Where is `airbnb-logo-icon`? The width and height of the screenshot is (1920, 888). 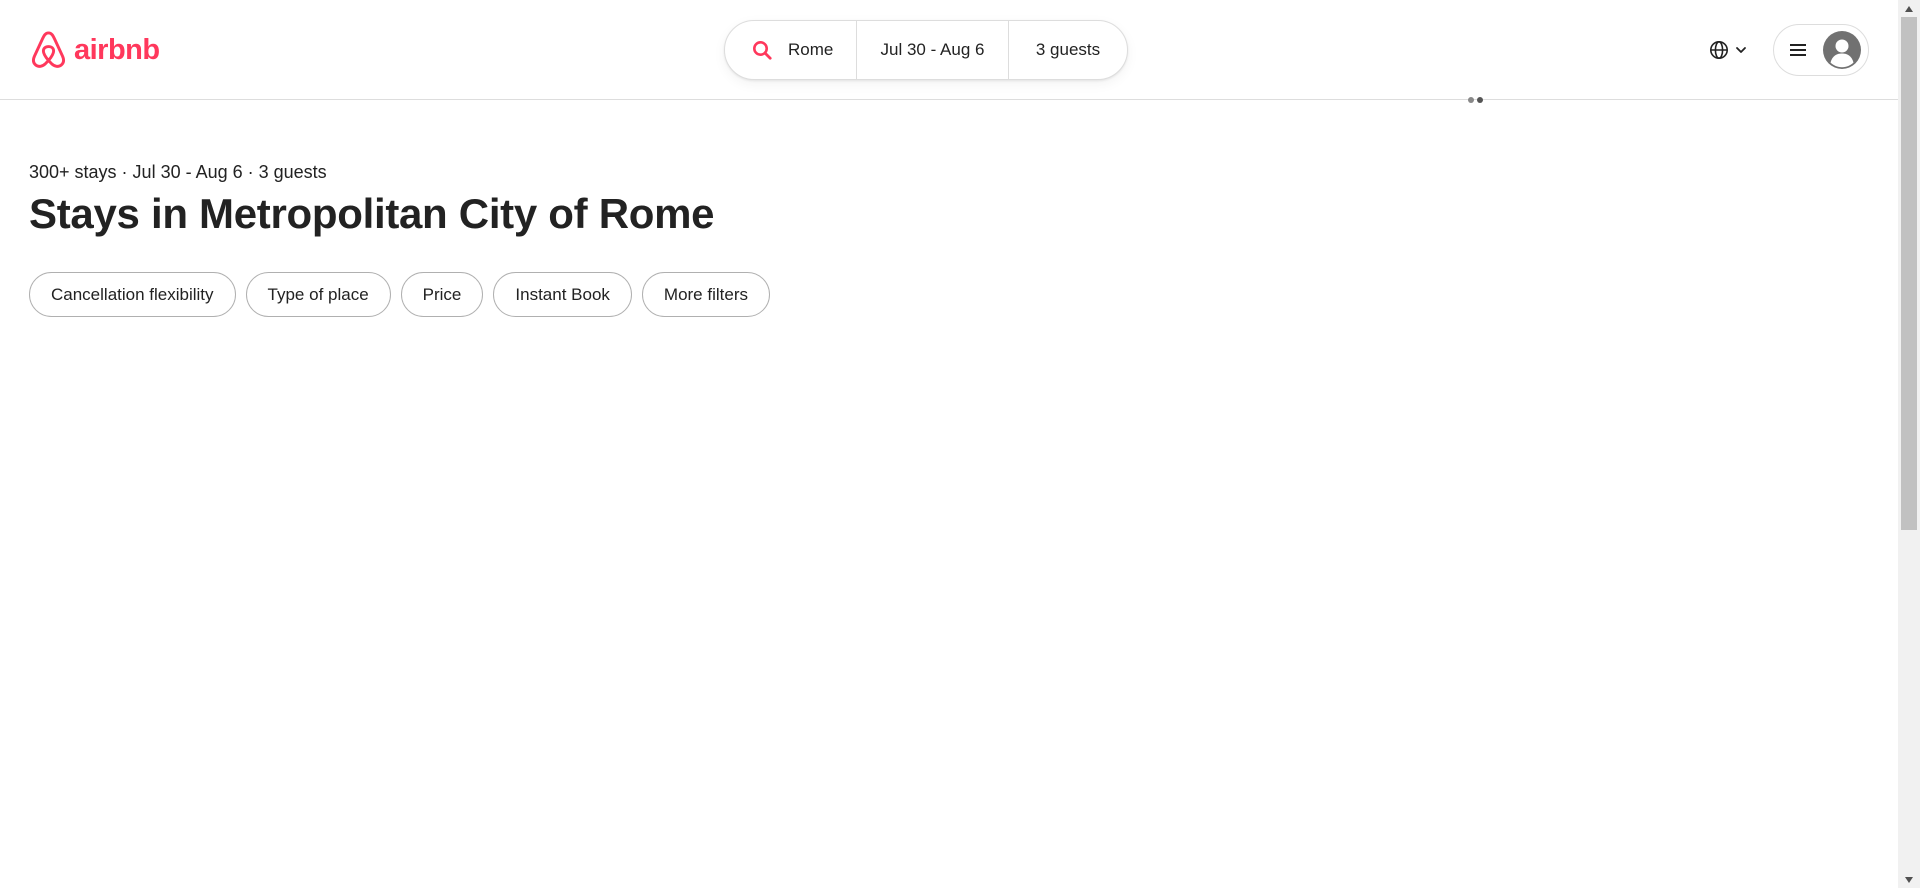 airbnb-logo-icon is located at coordinates (48, 49).